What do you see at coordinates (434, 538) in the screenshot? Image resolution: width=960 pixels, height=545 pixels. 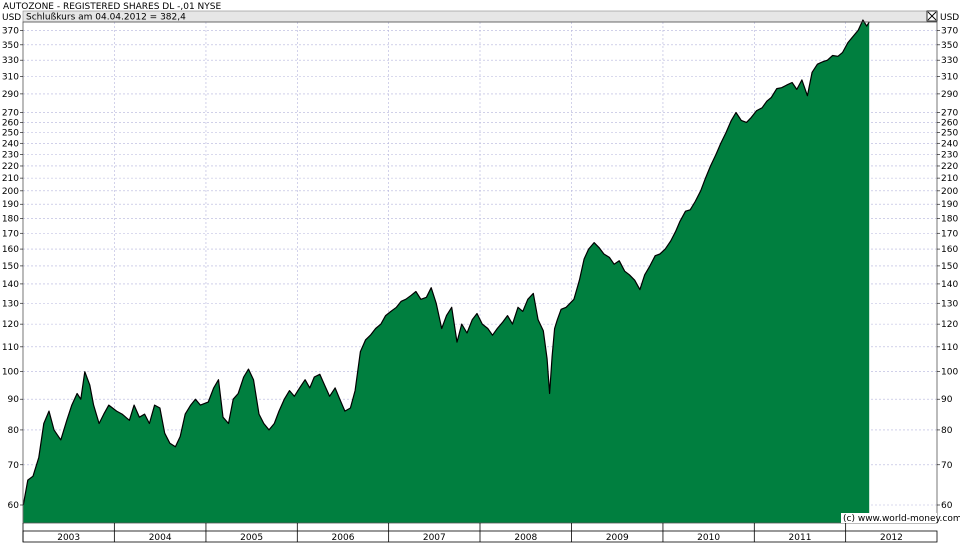 I see `x-tick-label: 2007` at bounding box center [434, 538].